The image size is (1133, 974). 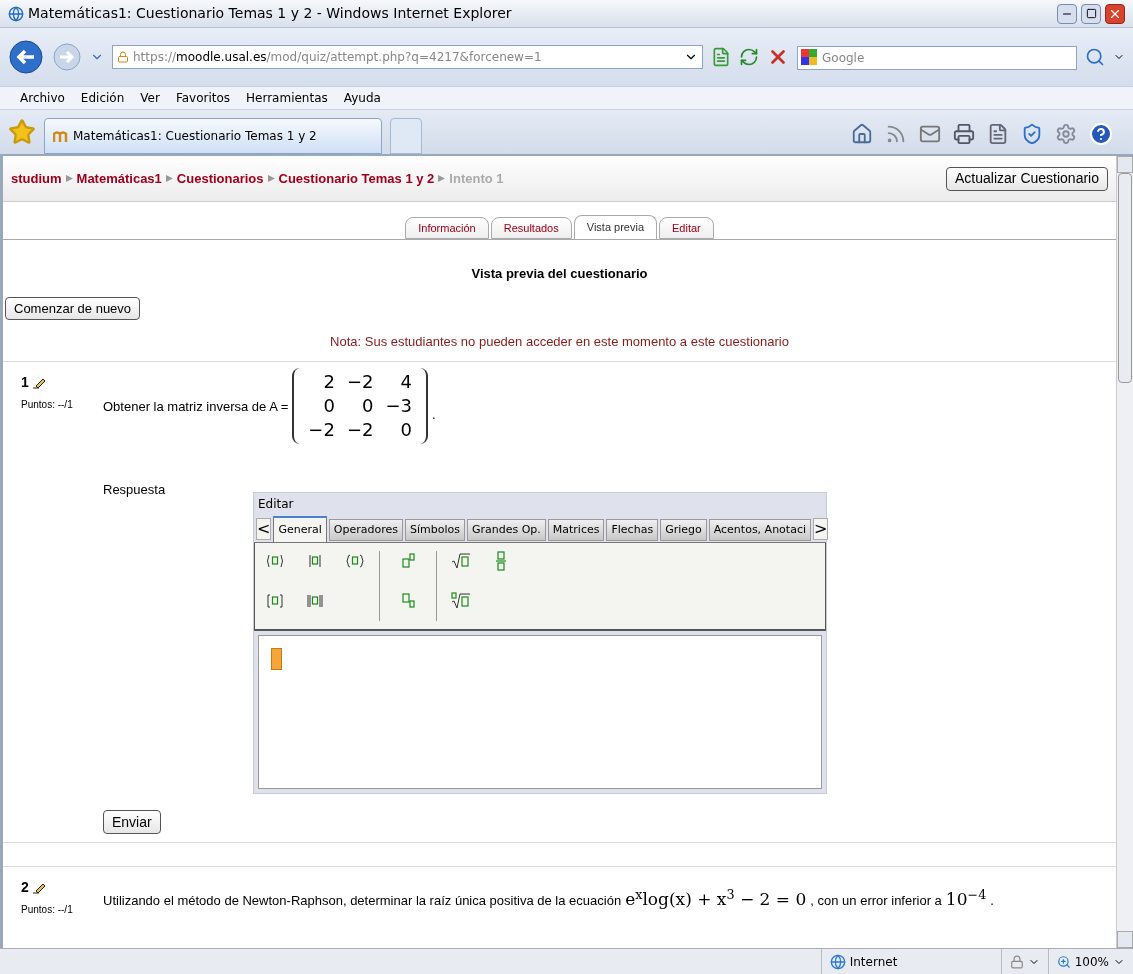 I want to click on math-expression: e$^{x}$log(x) + x$^{3}$ − 2 = 0, so click(x=716, y=899).